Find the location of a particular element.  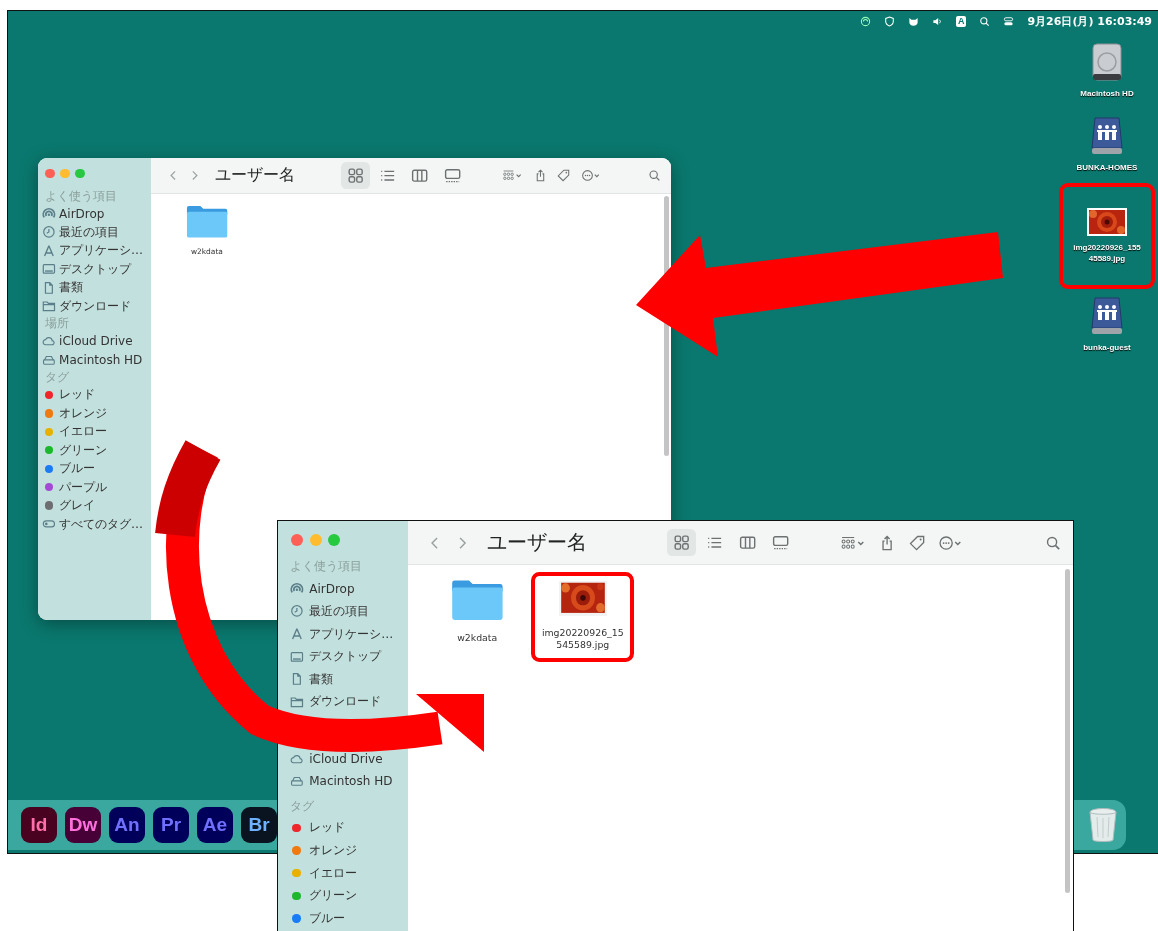

cat-icon is located at coordinates (913, 21).